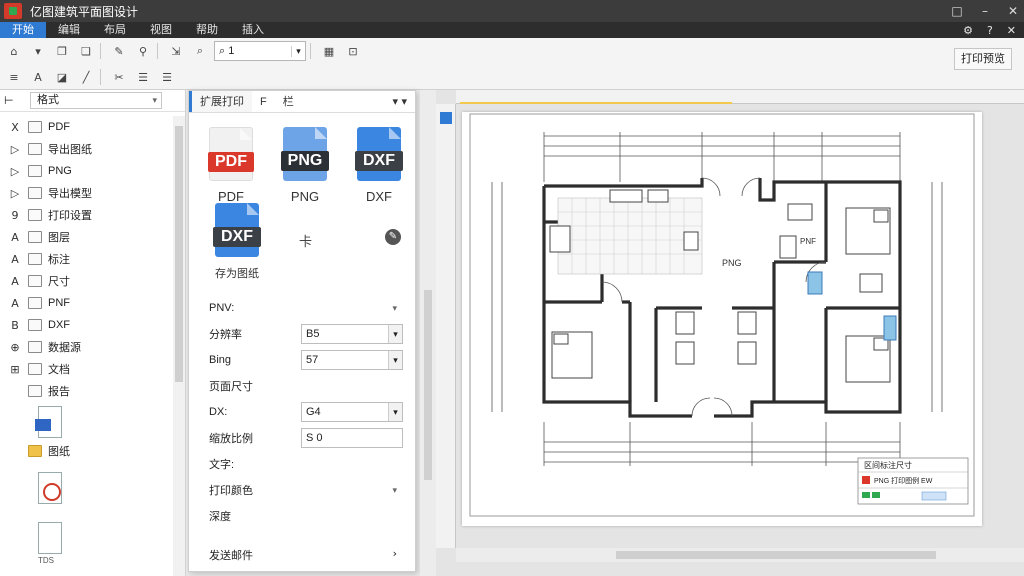  Describe the element at coordinates (23, 30) in the screenshot. I see `menu-home: 开始` at that location.